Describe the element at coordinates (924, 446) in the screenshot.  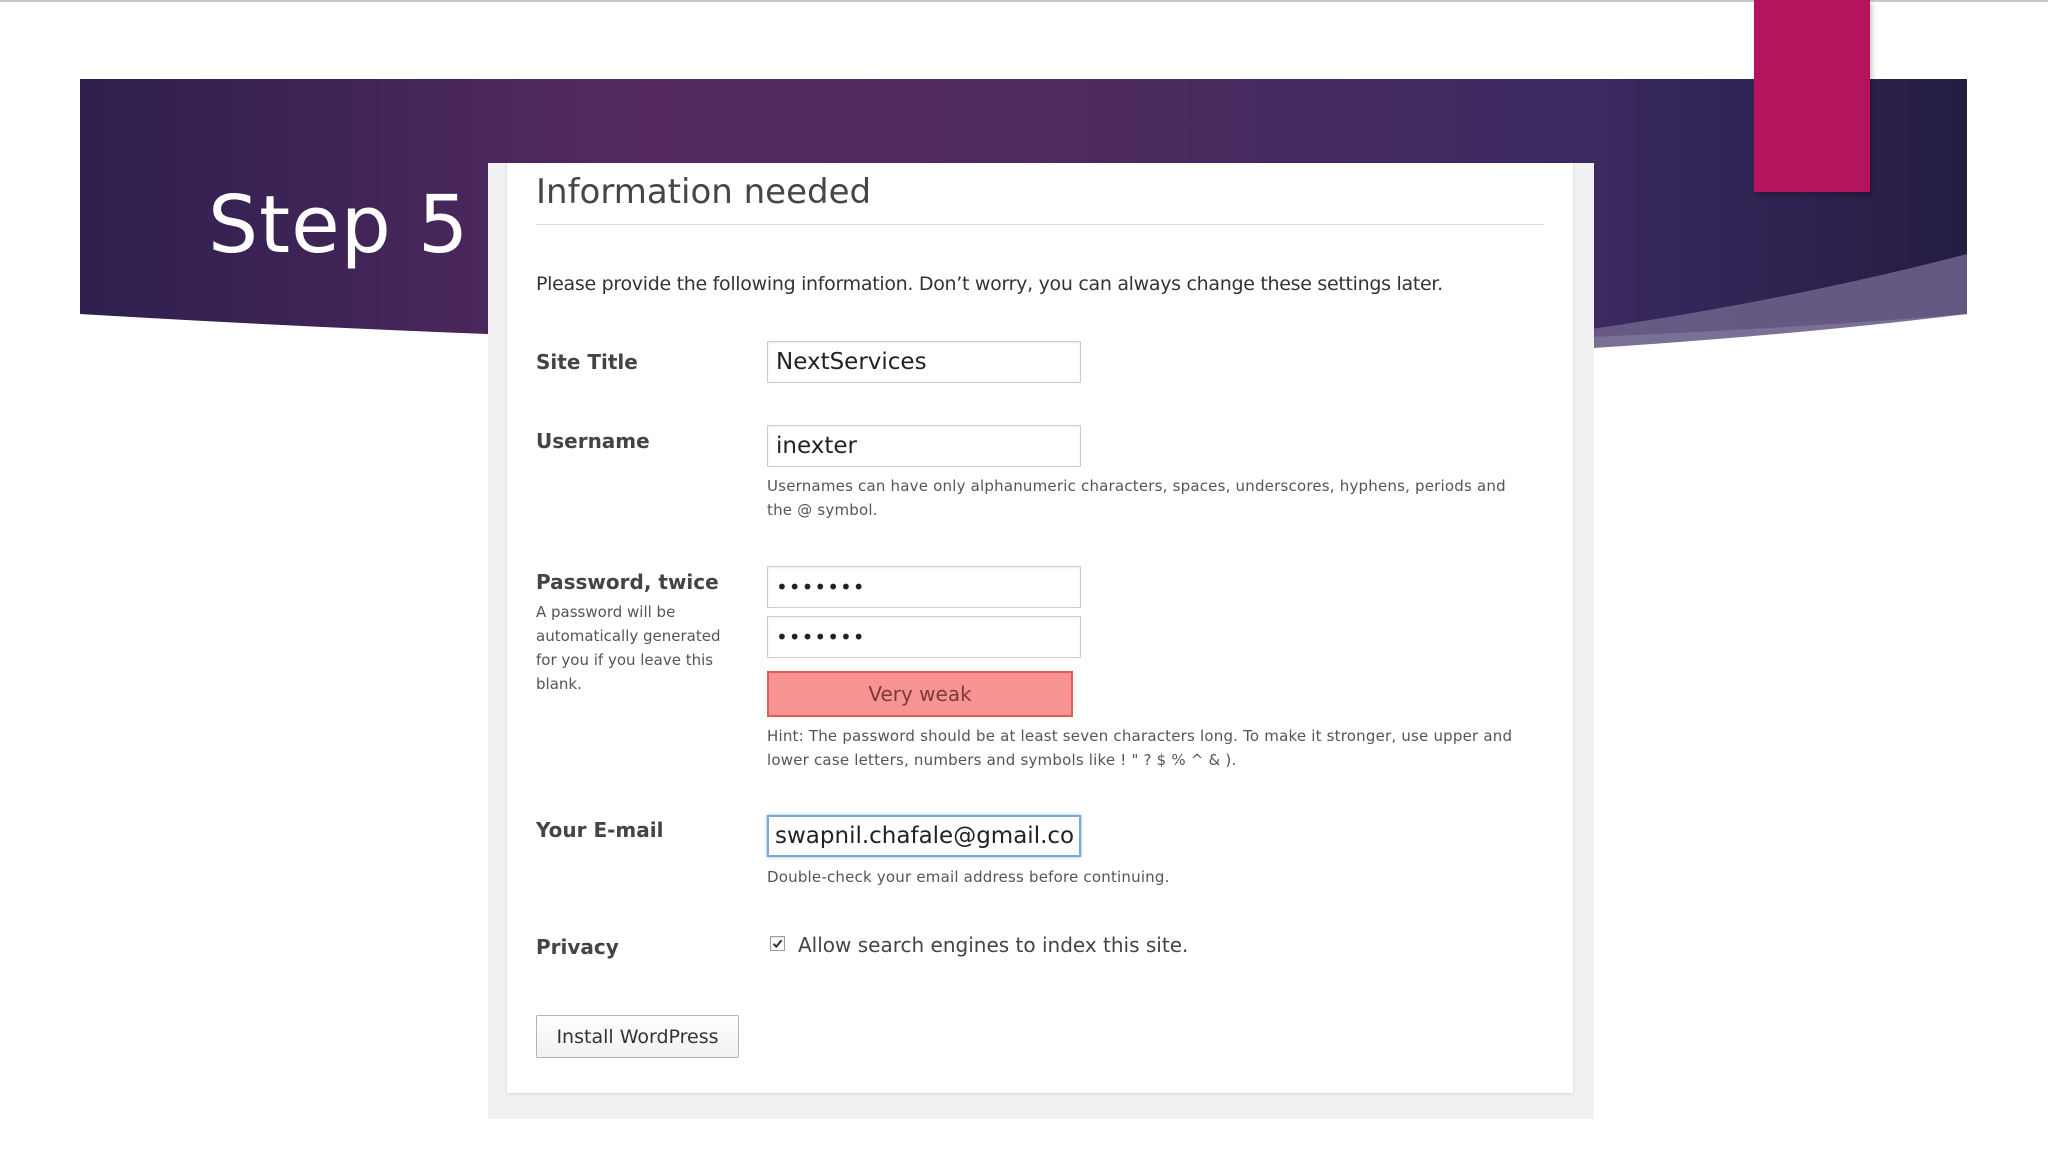
I see `username-input` at that location.